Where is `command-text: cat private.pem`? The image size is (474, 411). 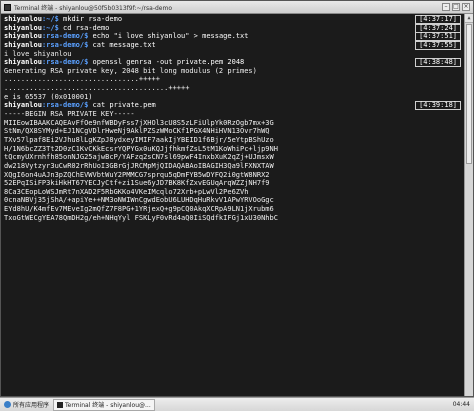
command-text: cat private.pem is located at coordinates (124, 105).